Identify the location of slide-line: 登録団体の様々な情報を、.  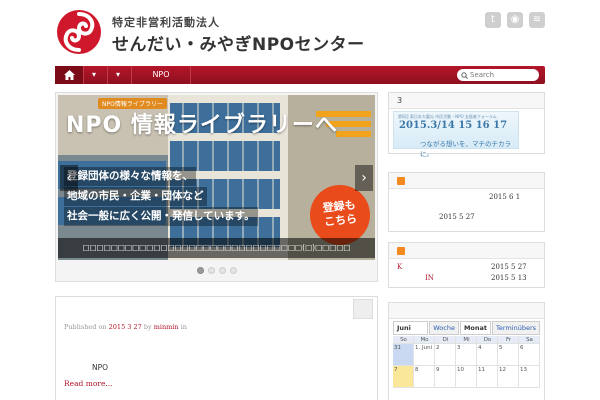
(130, 176).